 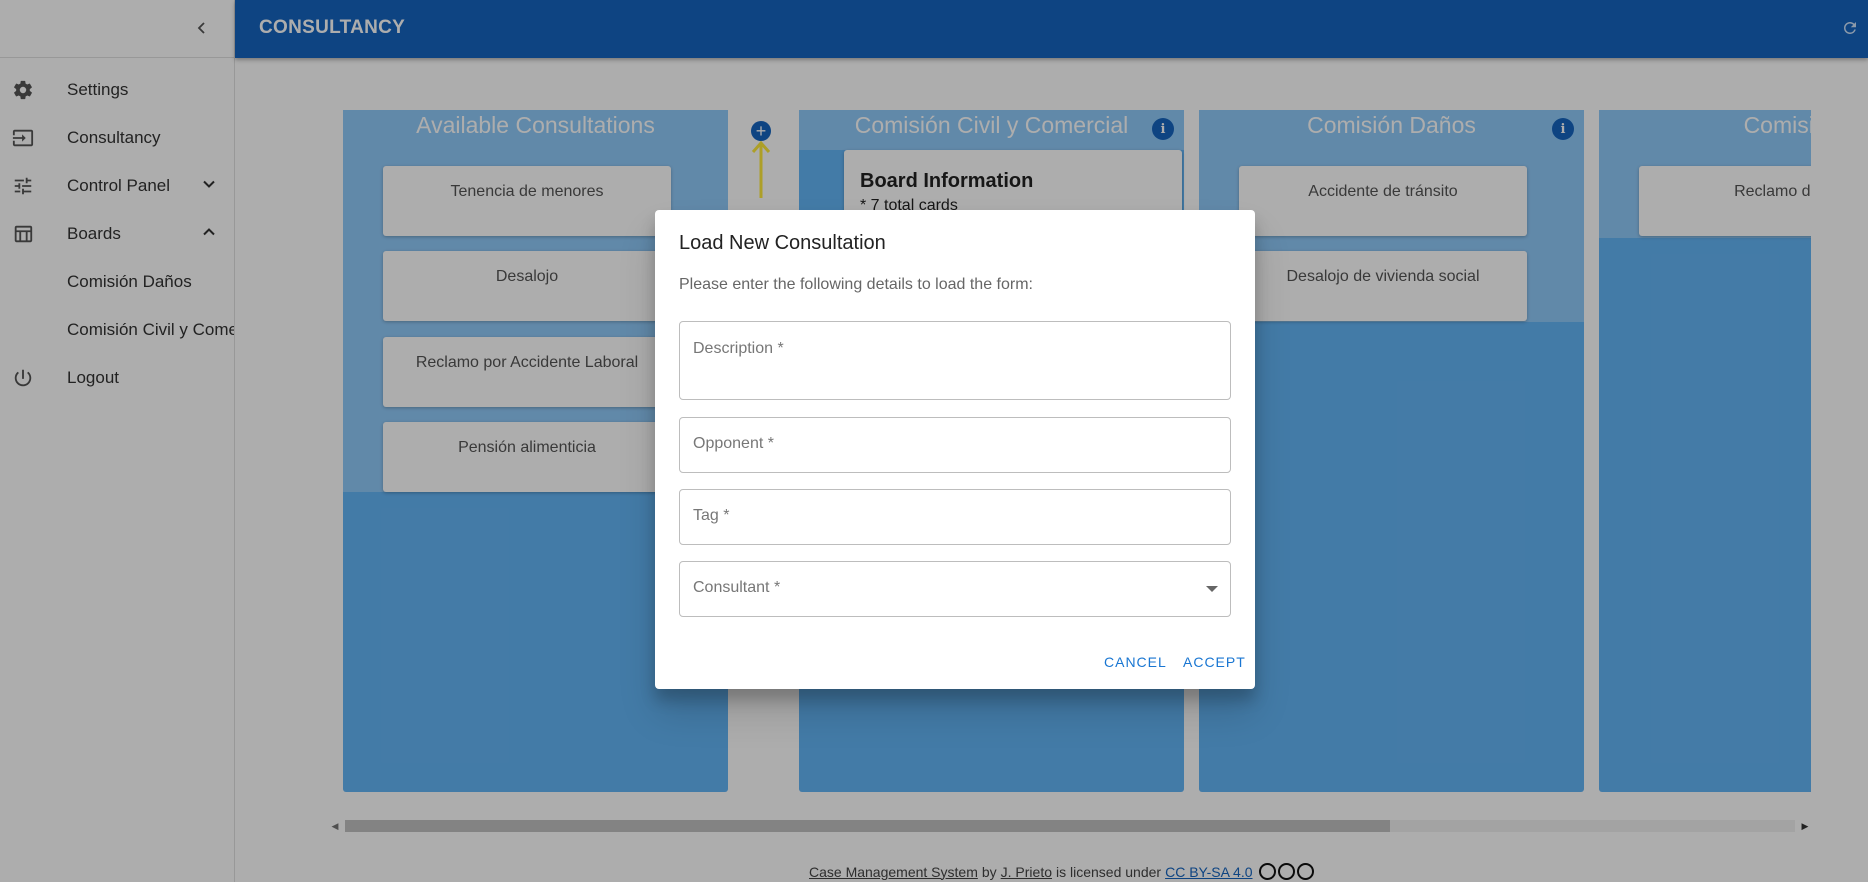 I want to click on consultant-placeholder: Consultant *, so click(x=737, y=587).